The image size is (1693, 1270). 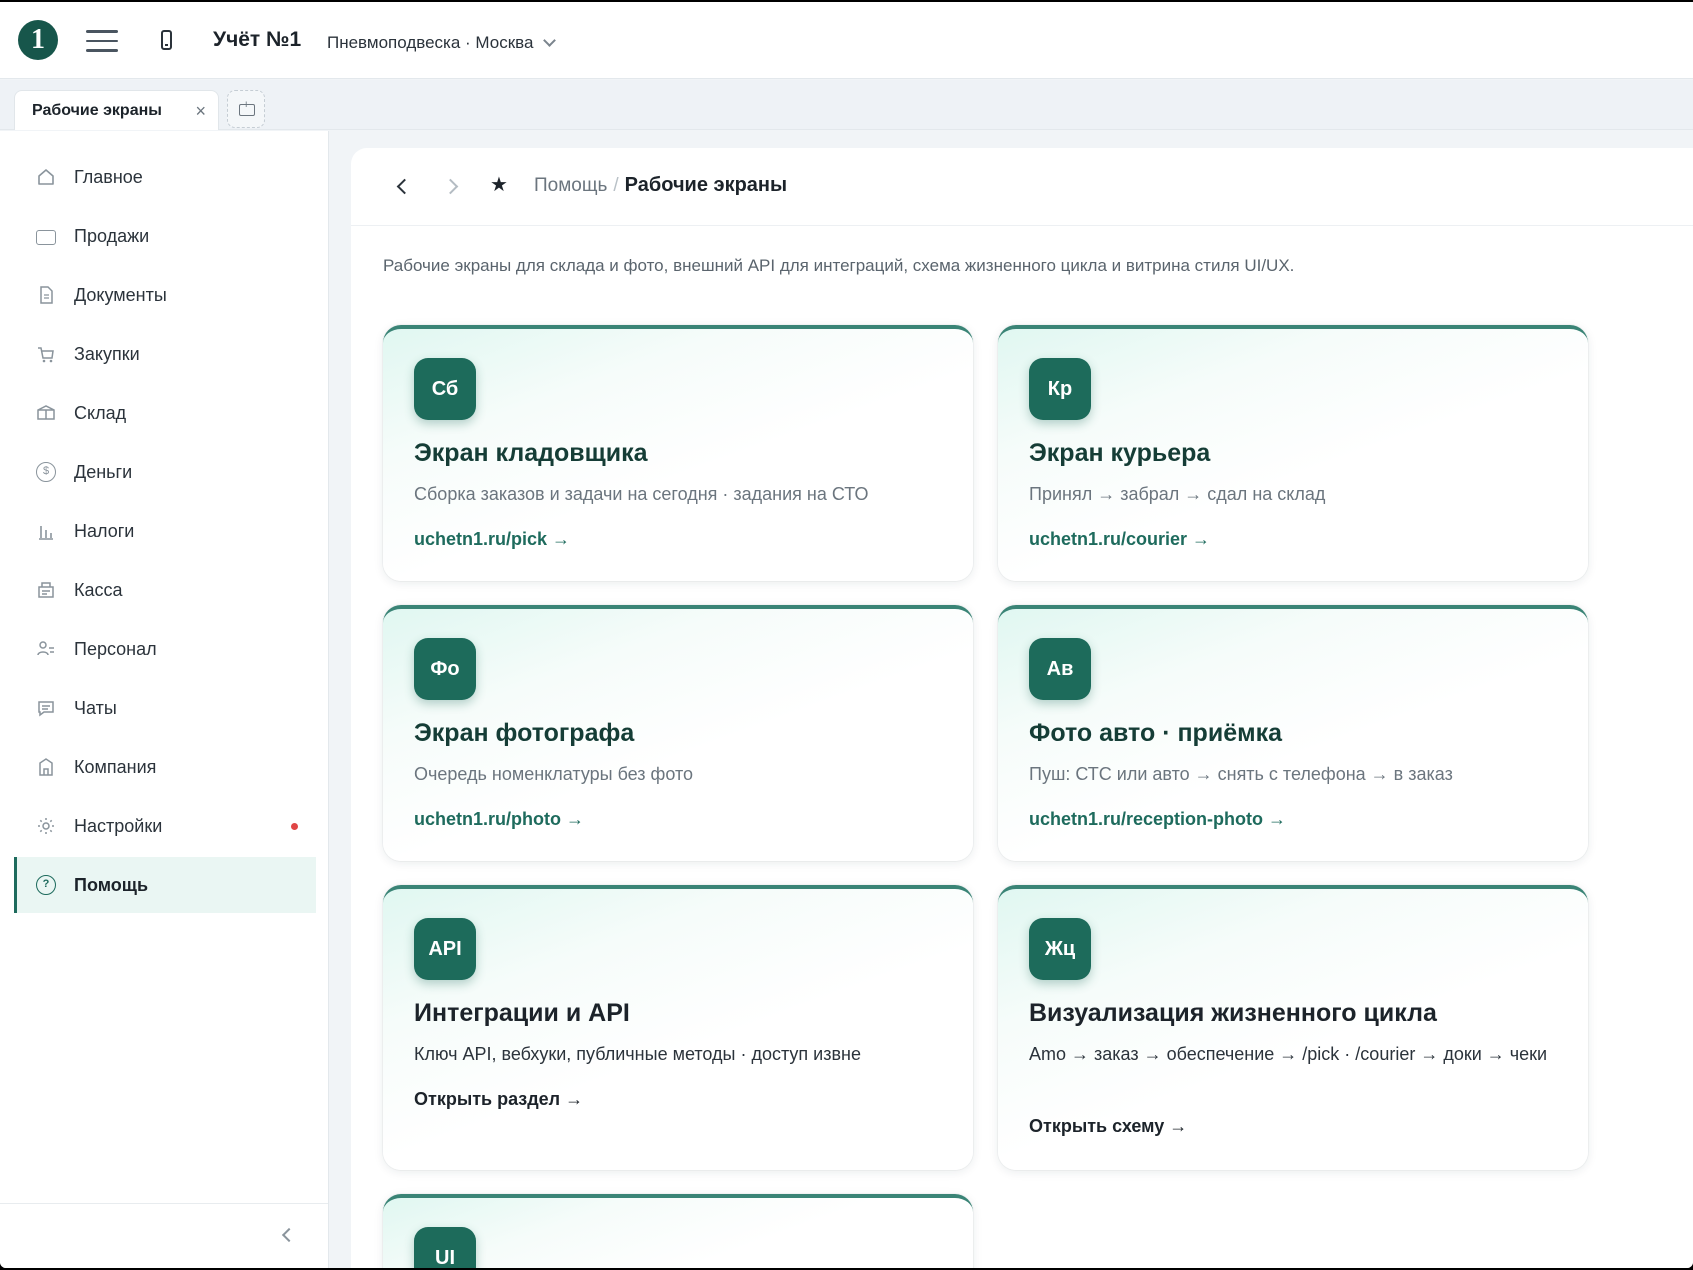 What do you see at coordinates (445, 1247) in the screenshot?
I see `card-badge: UI` at bounding box center [445, 1247].